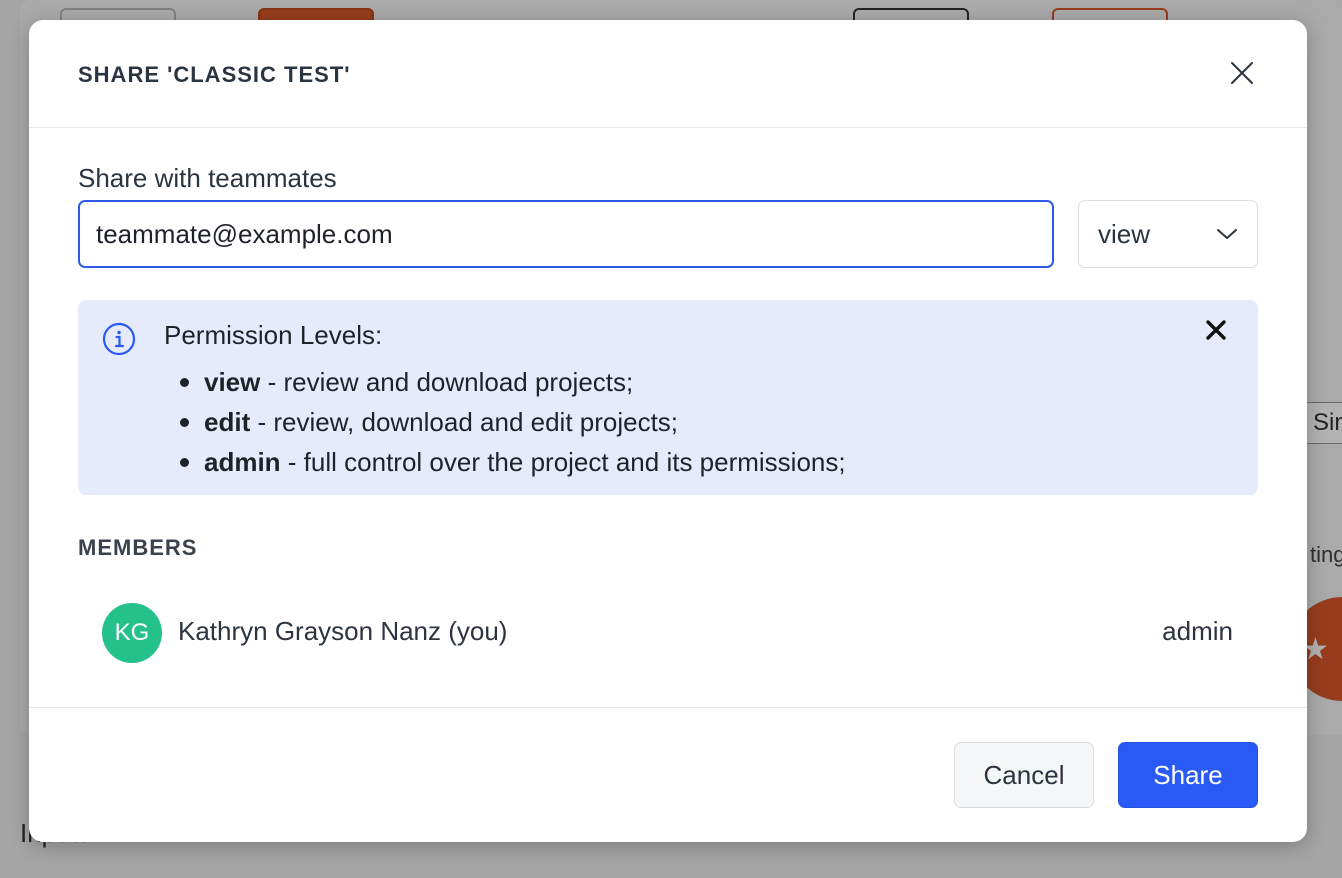 The height and width of the screenshot is (878, 1342). Describe the element at coordinates (242, 462) in the screenshot. I see `permission-name: admin` at that location.